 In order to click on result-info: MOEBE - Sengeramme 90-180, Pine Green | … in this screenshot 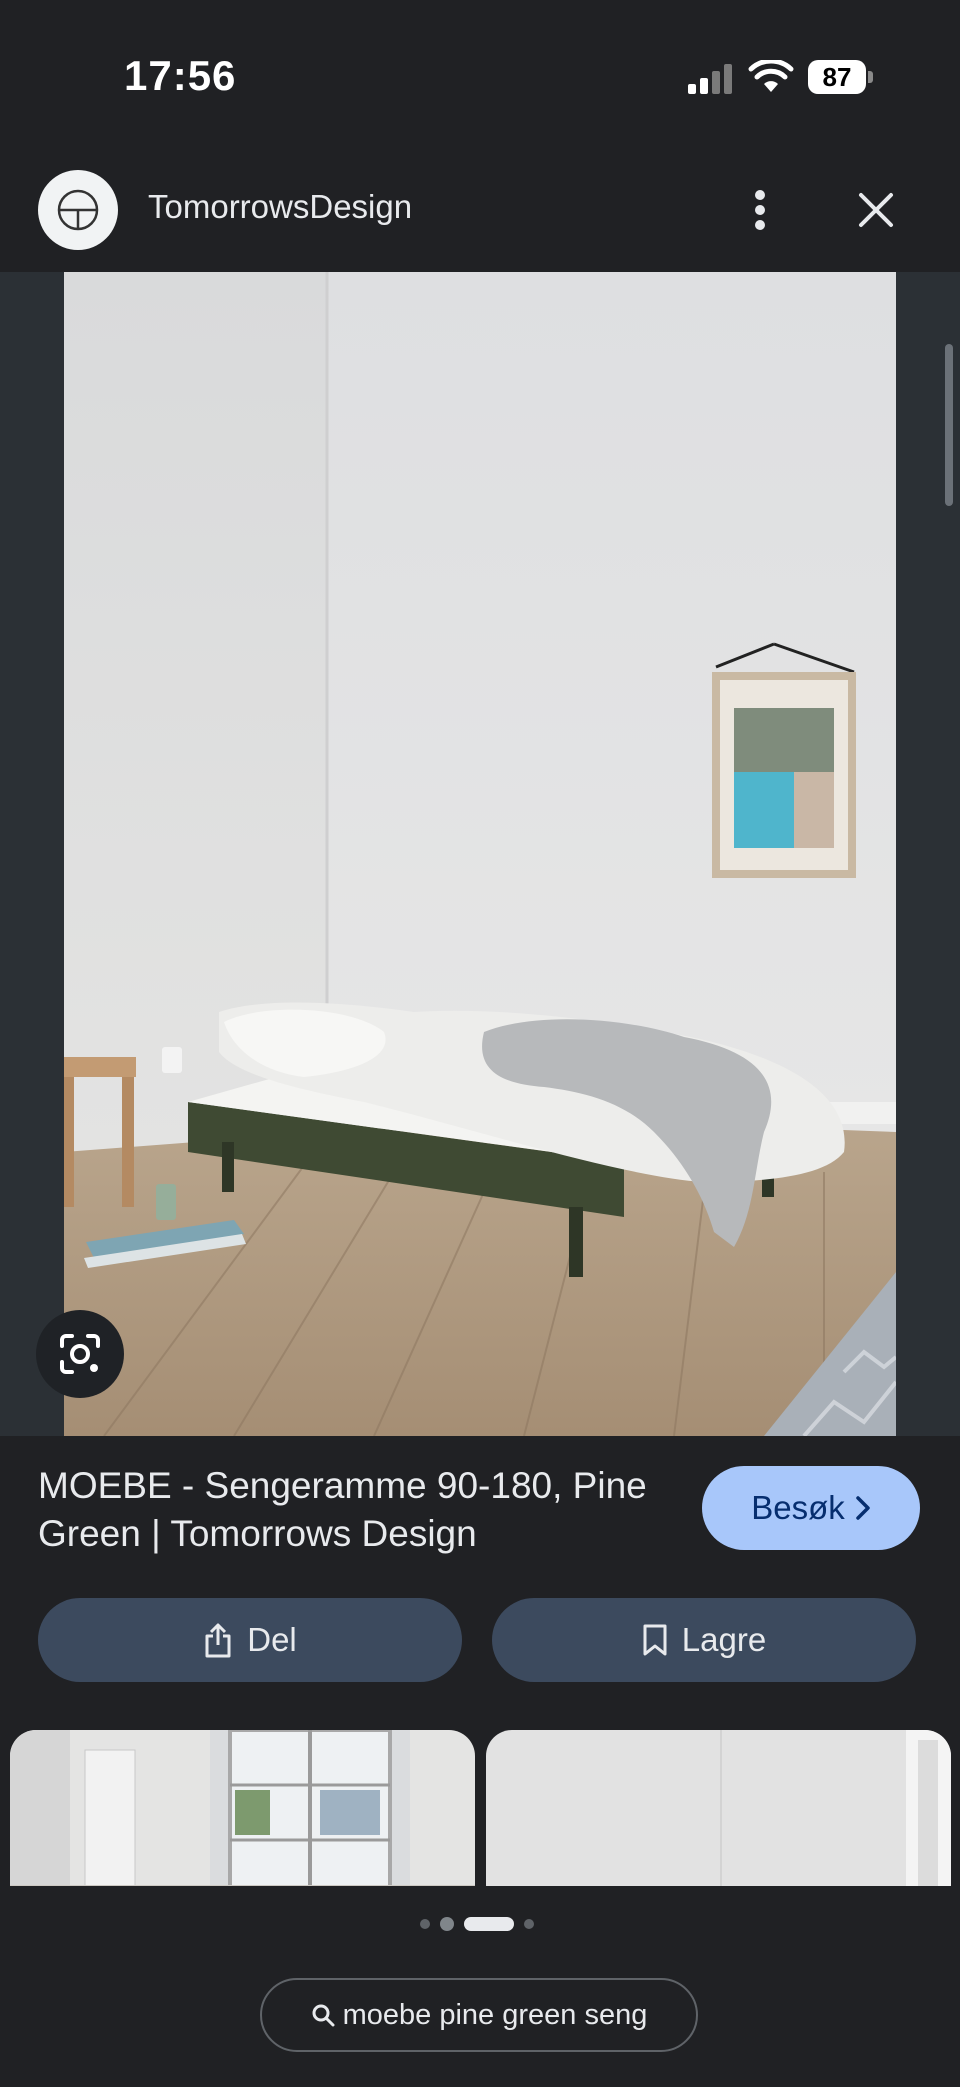, I will do `click(480, 1566)`.